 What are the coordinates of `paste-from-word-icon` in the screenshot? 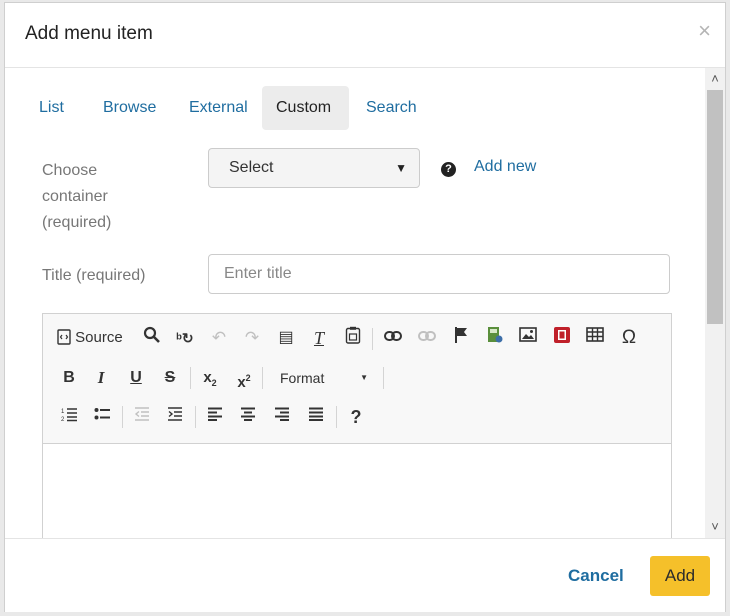 It's located at (353, 338).